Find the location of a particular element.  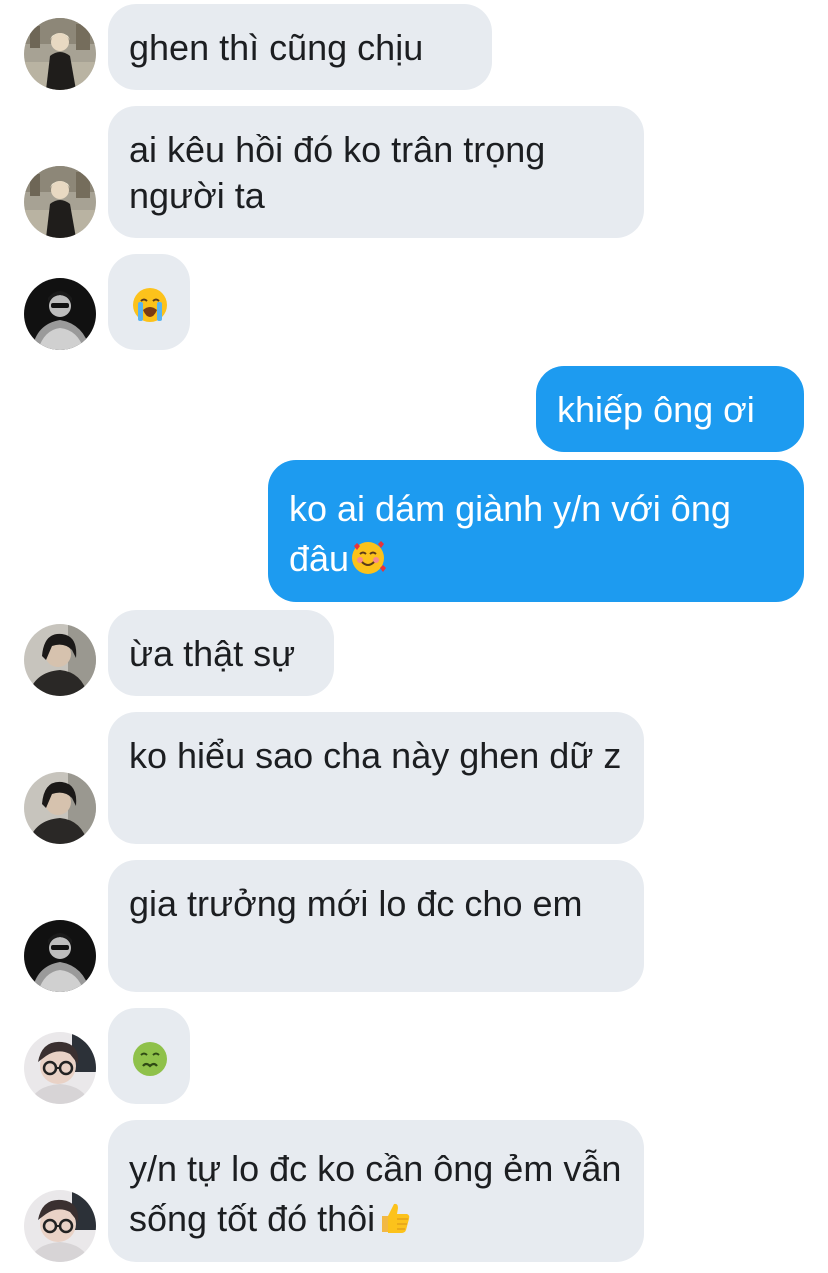

loudly-crying-face-icon is located at coordinates (150, 305).